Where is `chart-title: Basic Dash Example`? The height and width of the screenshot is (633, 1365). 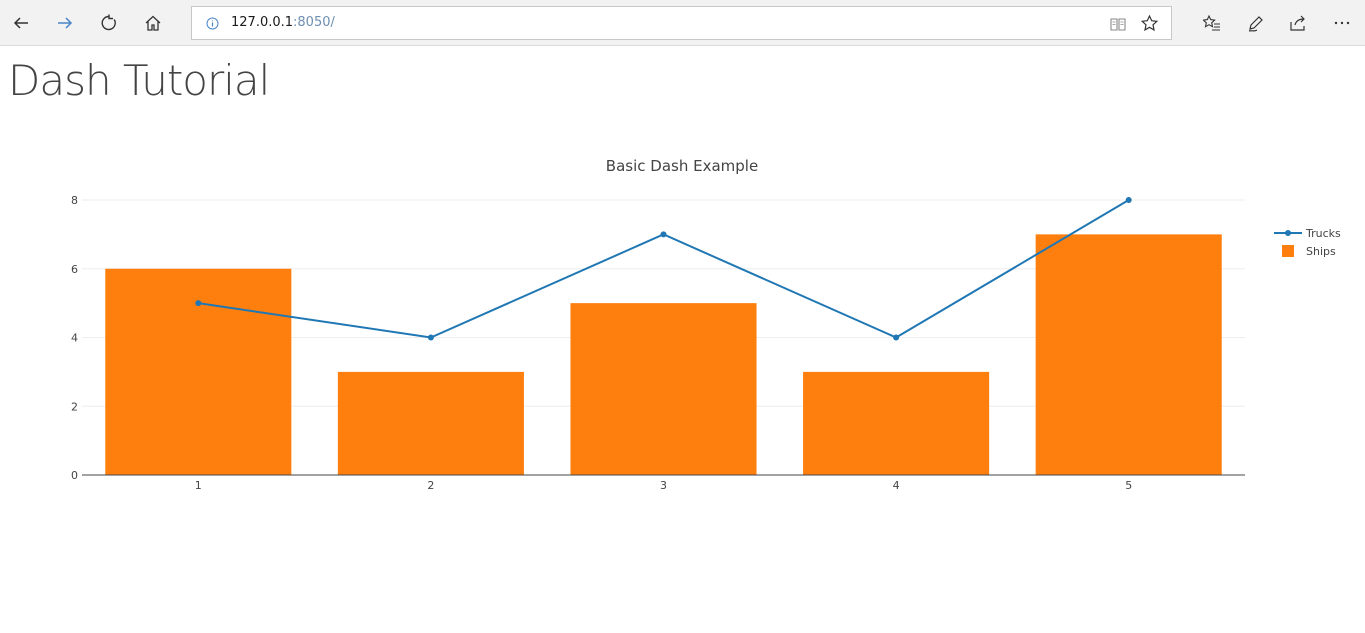 chart-title: Basic Dash Example is located at coordinates (682, 166).